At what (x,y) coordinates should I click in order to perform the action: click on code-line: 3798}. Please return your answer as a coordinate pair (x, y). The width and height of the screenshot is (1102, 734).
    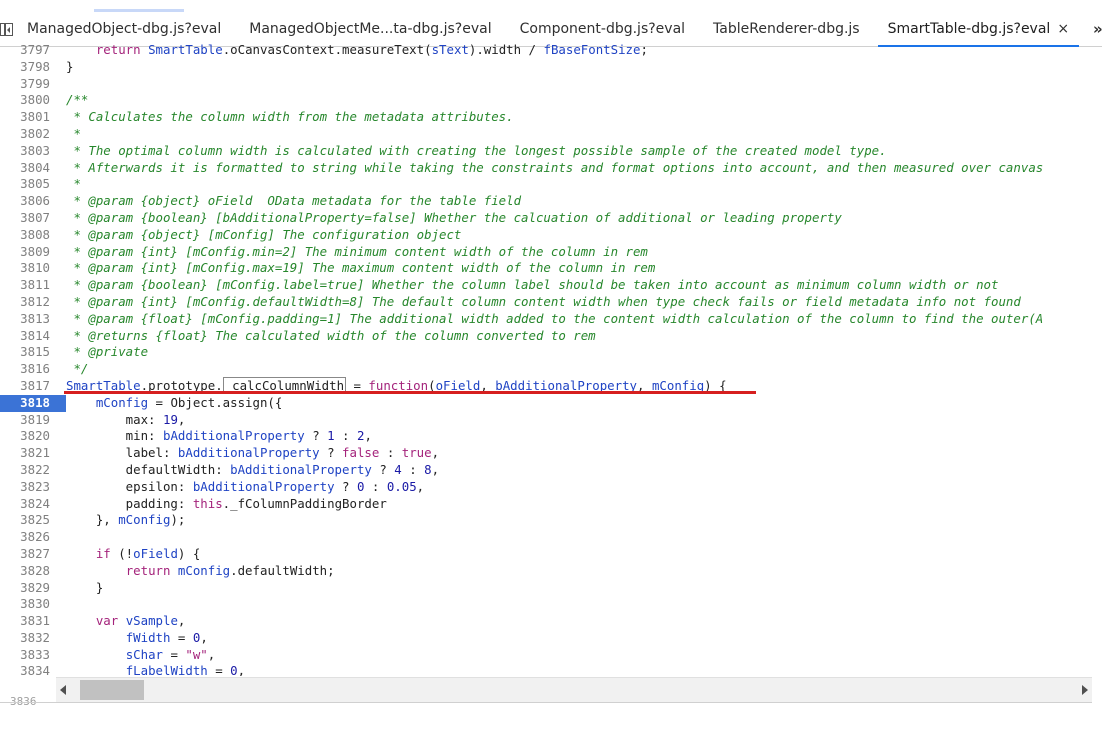
    Looking at the image, I should click on (546, 67).